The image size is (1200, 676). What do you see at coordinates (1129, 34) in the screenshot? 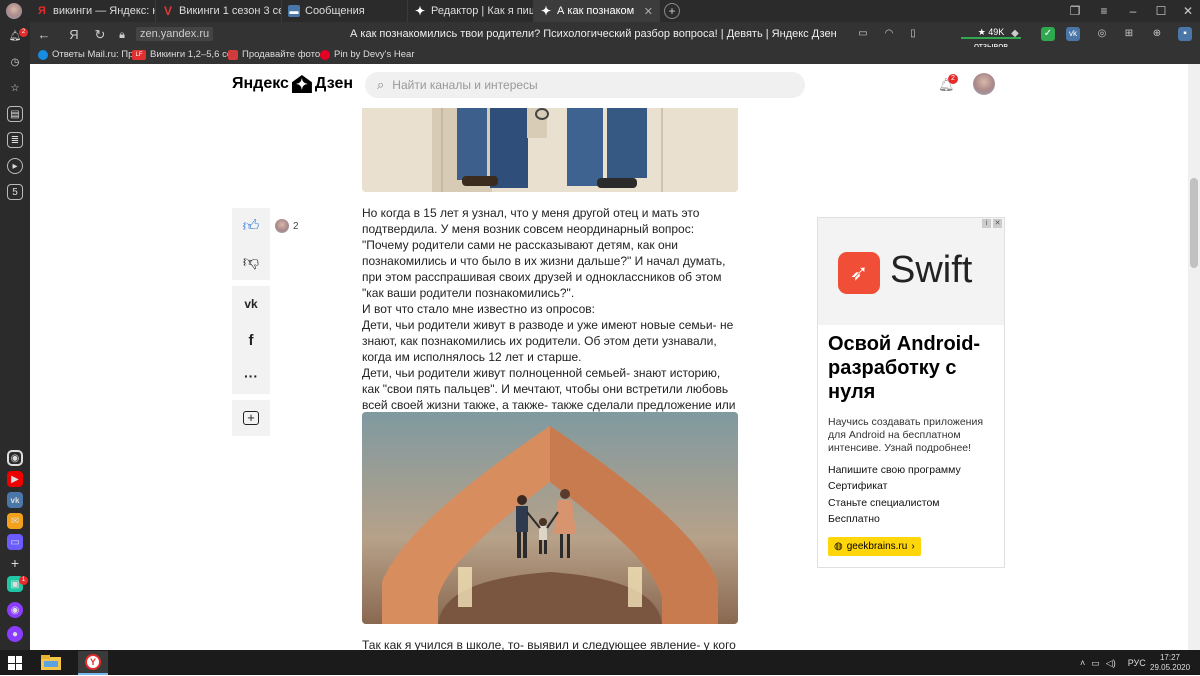
I see `translate-icon: ⊞` at bounding box center [1129, 34].